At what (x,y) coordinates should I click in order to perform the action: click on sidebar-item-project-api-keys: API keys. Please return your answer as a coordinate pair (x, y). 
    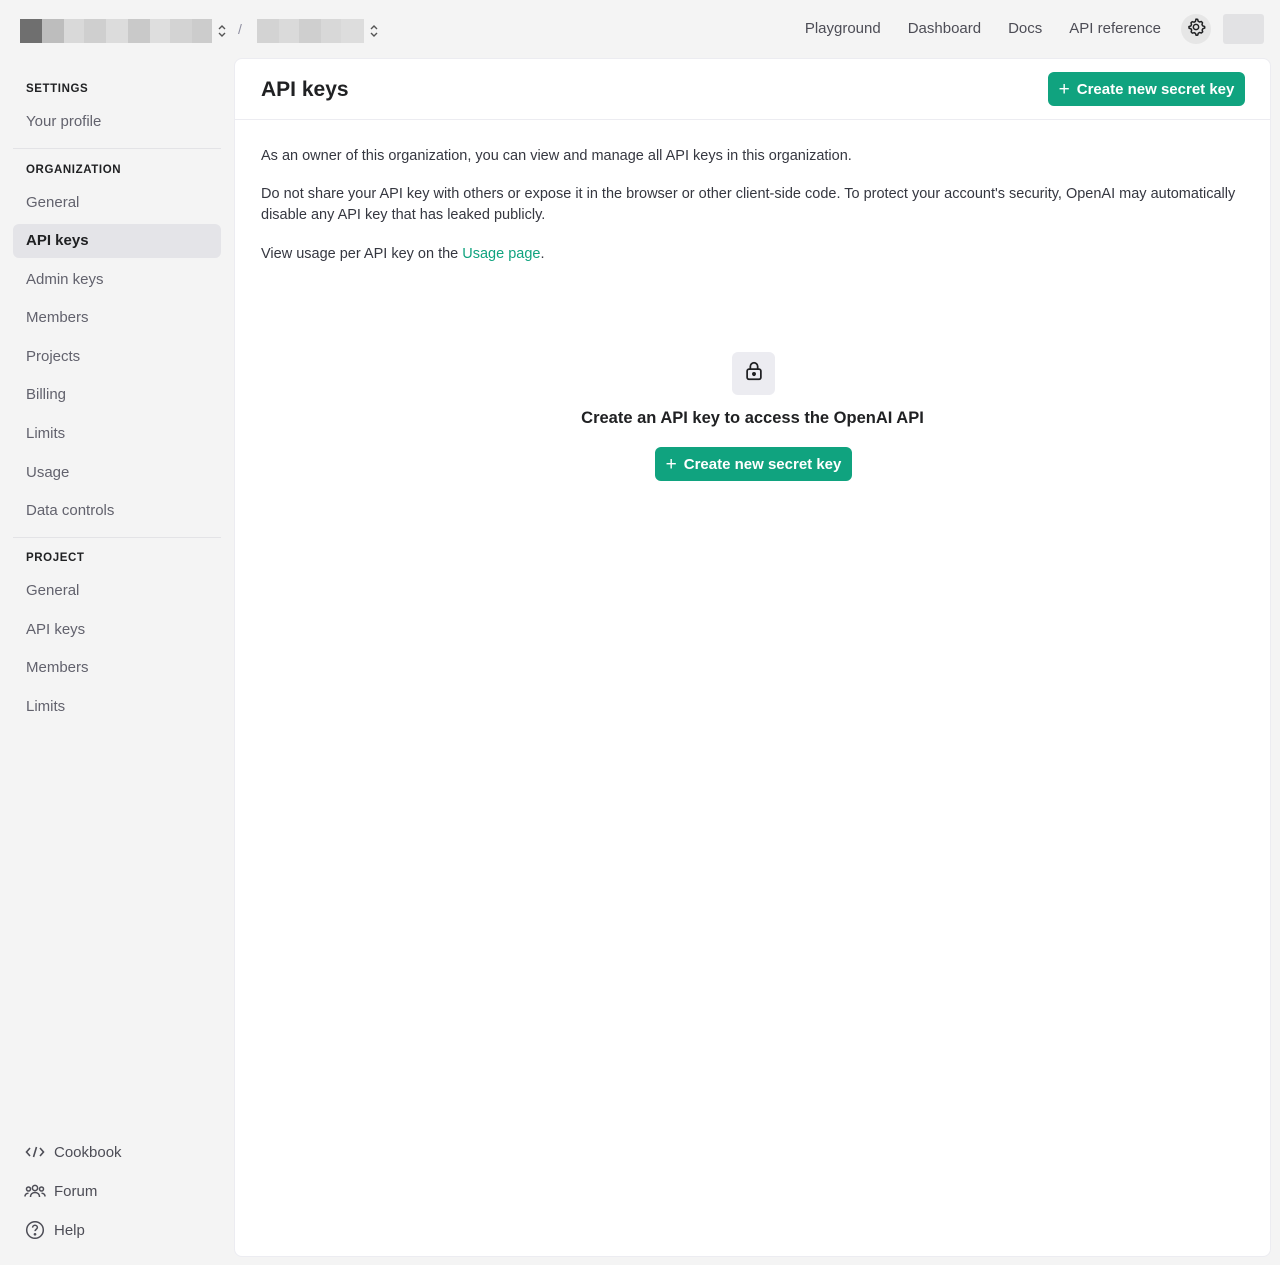
    Looking at the image, I should click on (117, 630).